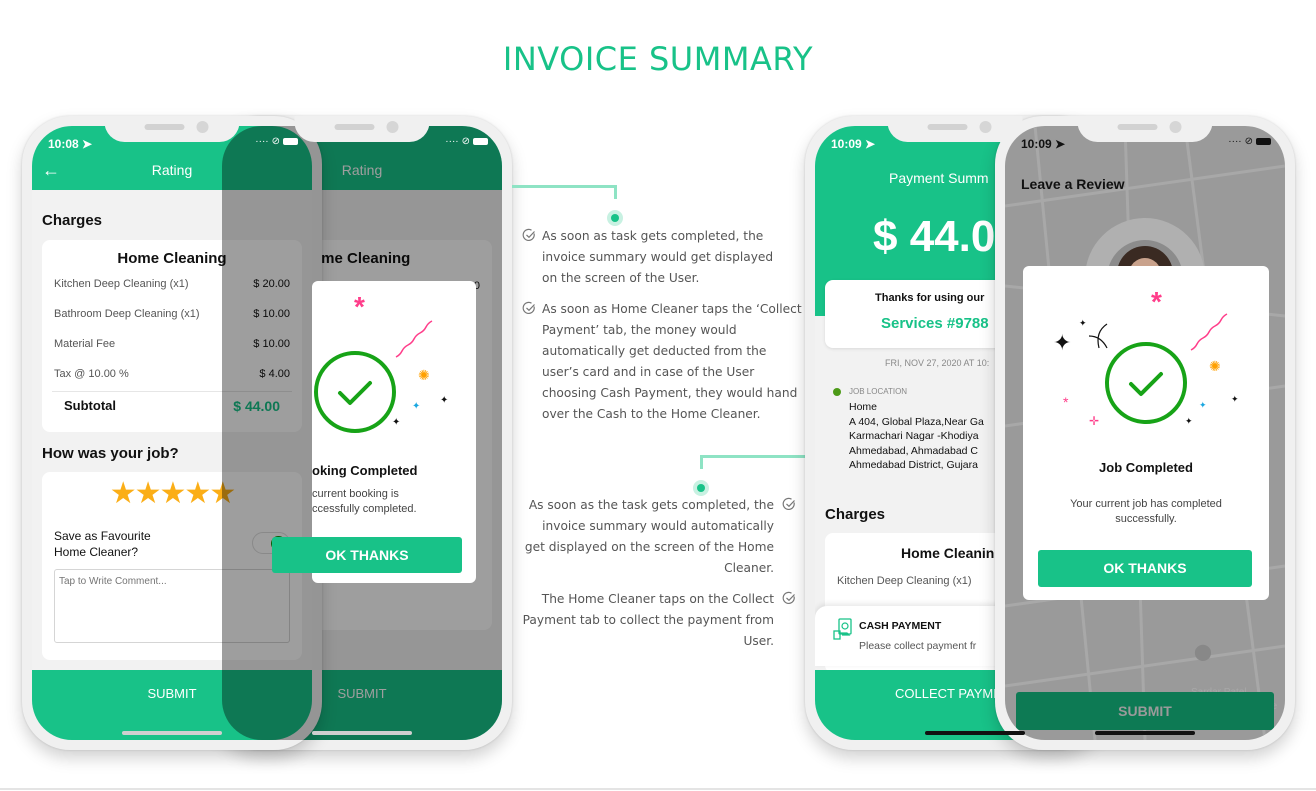 This screenshot has height=791, width=1316. I want to click on page-title: INVOICE SUMMARY, so click(658, 59).